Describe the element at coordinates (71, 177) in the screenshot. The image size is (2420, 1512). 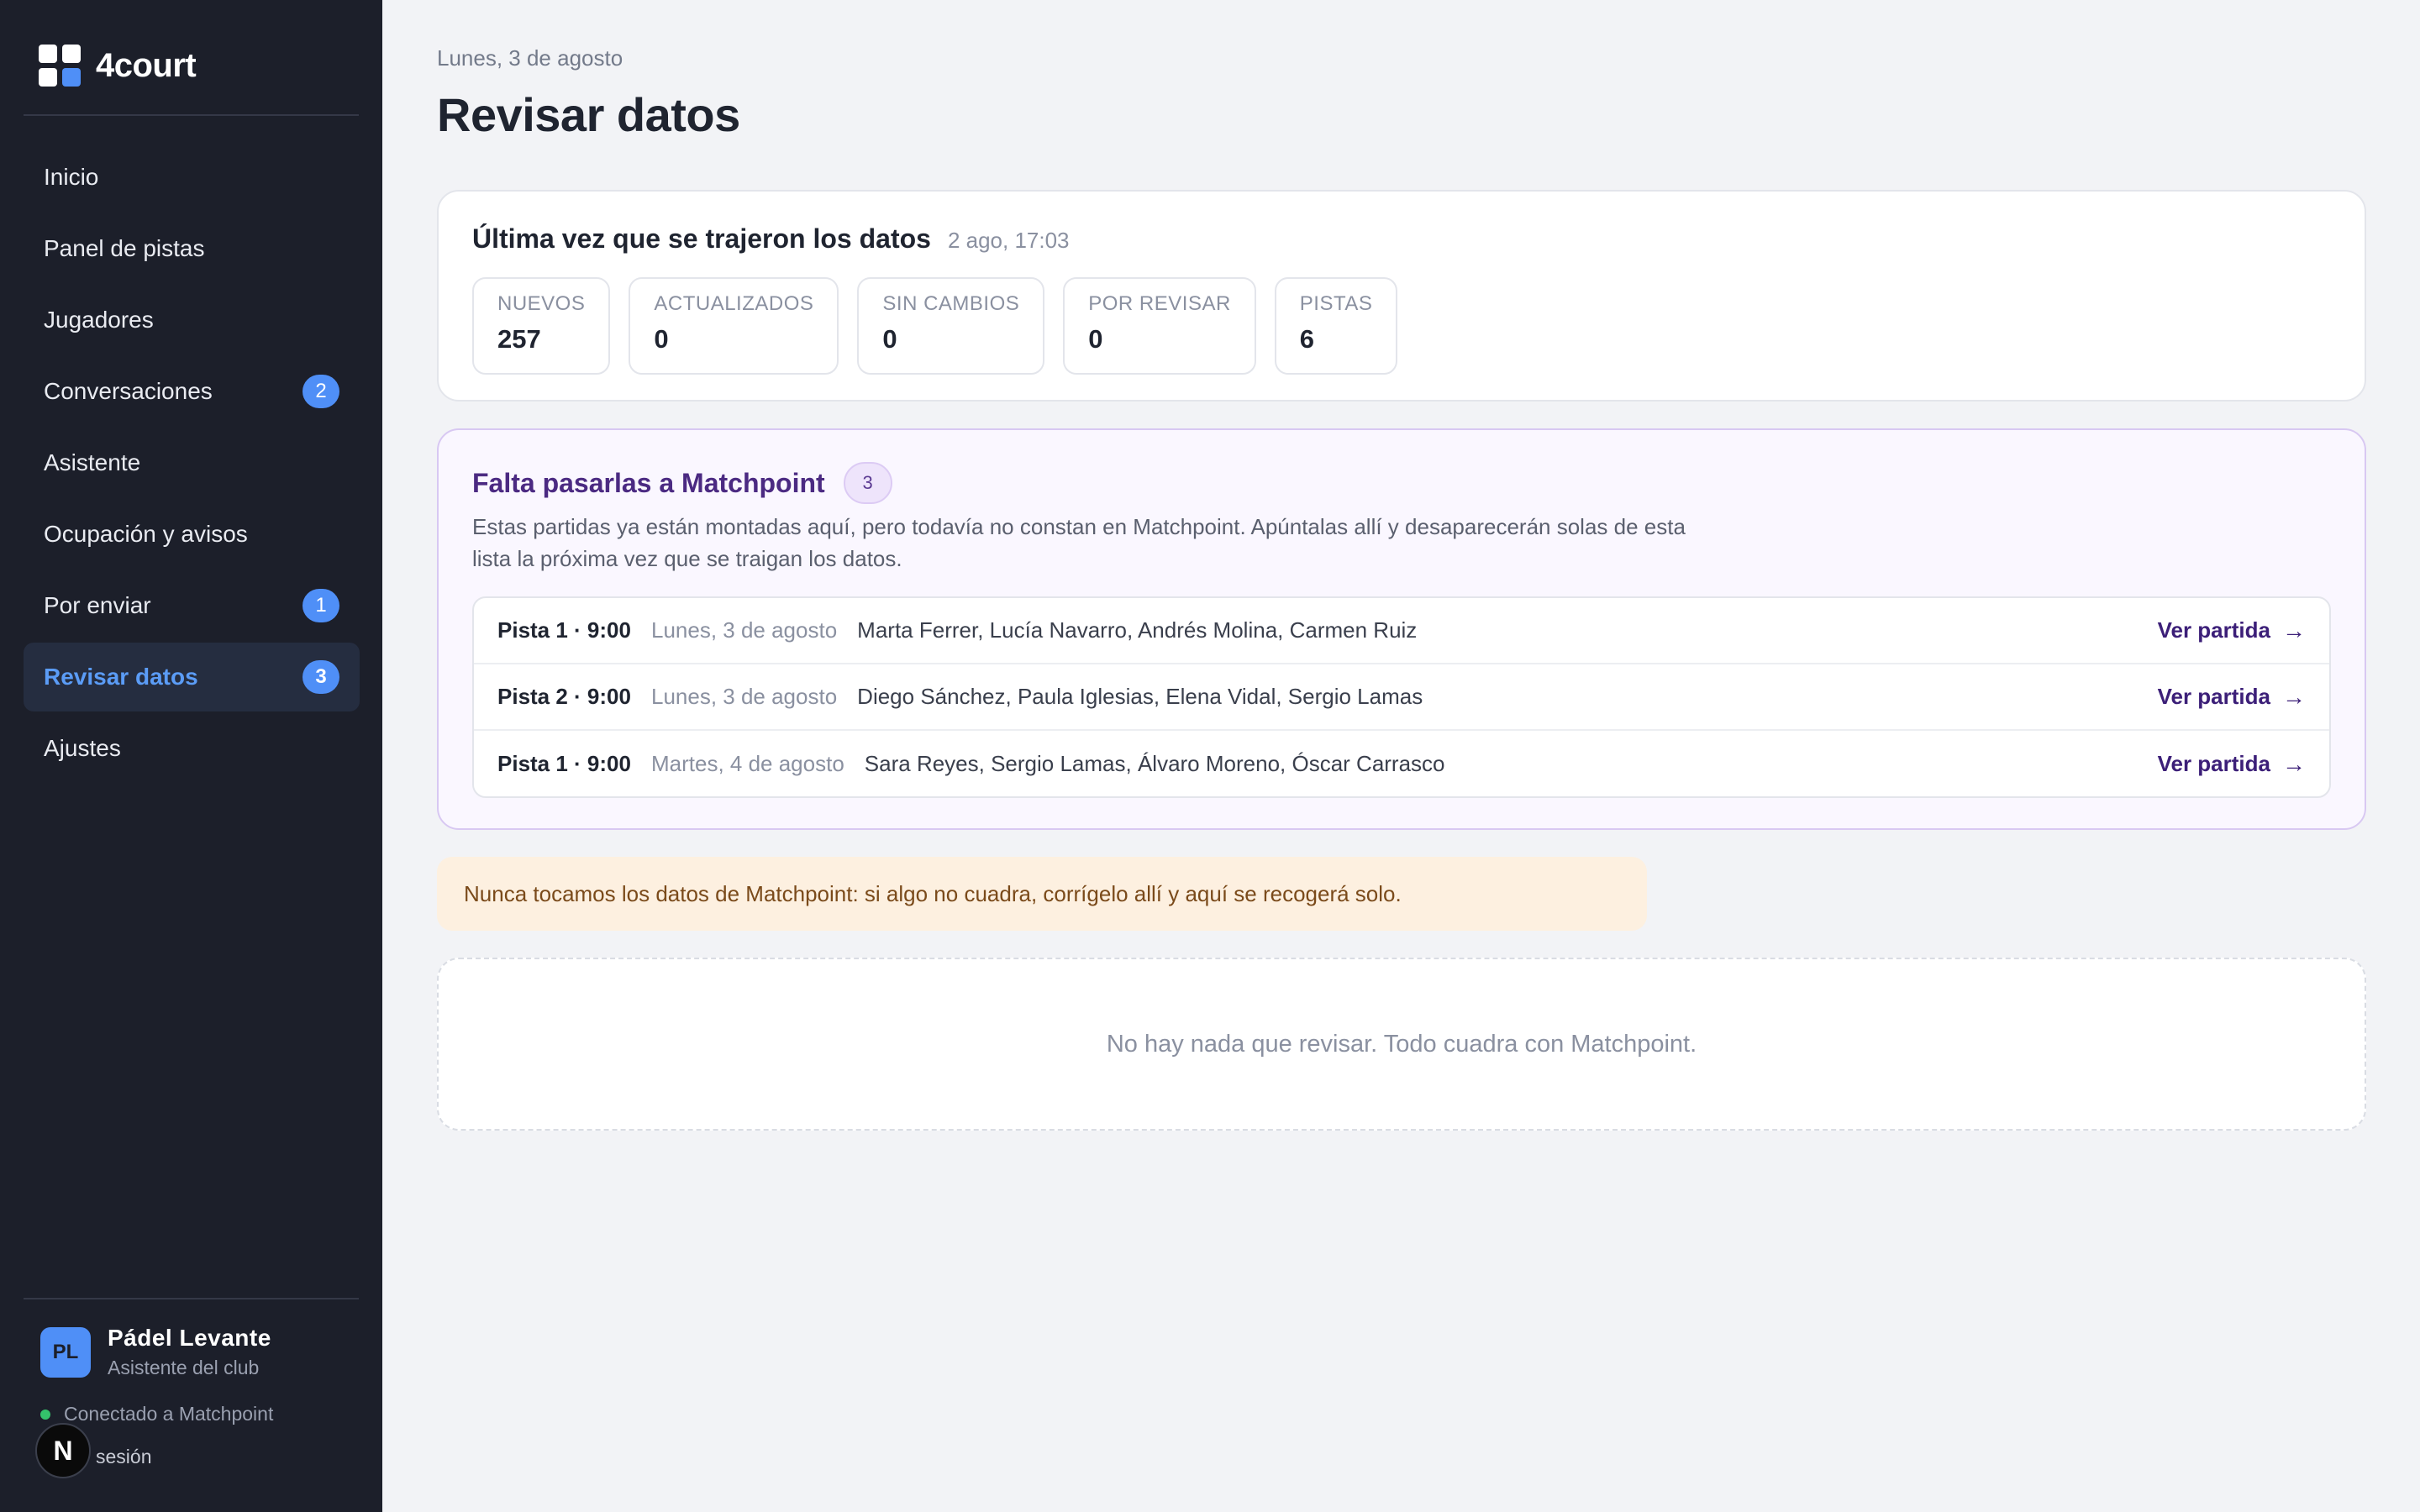
I see `sidebar-item-label: Inicio` at that location.